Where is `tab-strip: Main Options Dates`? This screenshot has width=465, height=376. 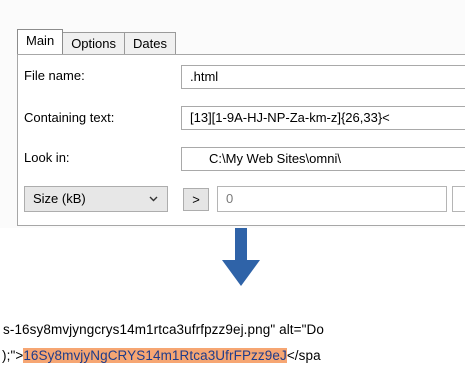
tab-strip: Main Options Dates is located at coordinates (96, 41).